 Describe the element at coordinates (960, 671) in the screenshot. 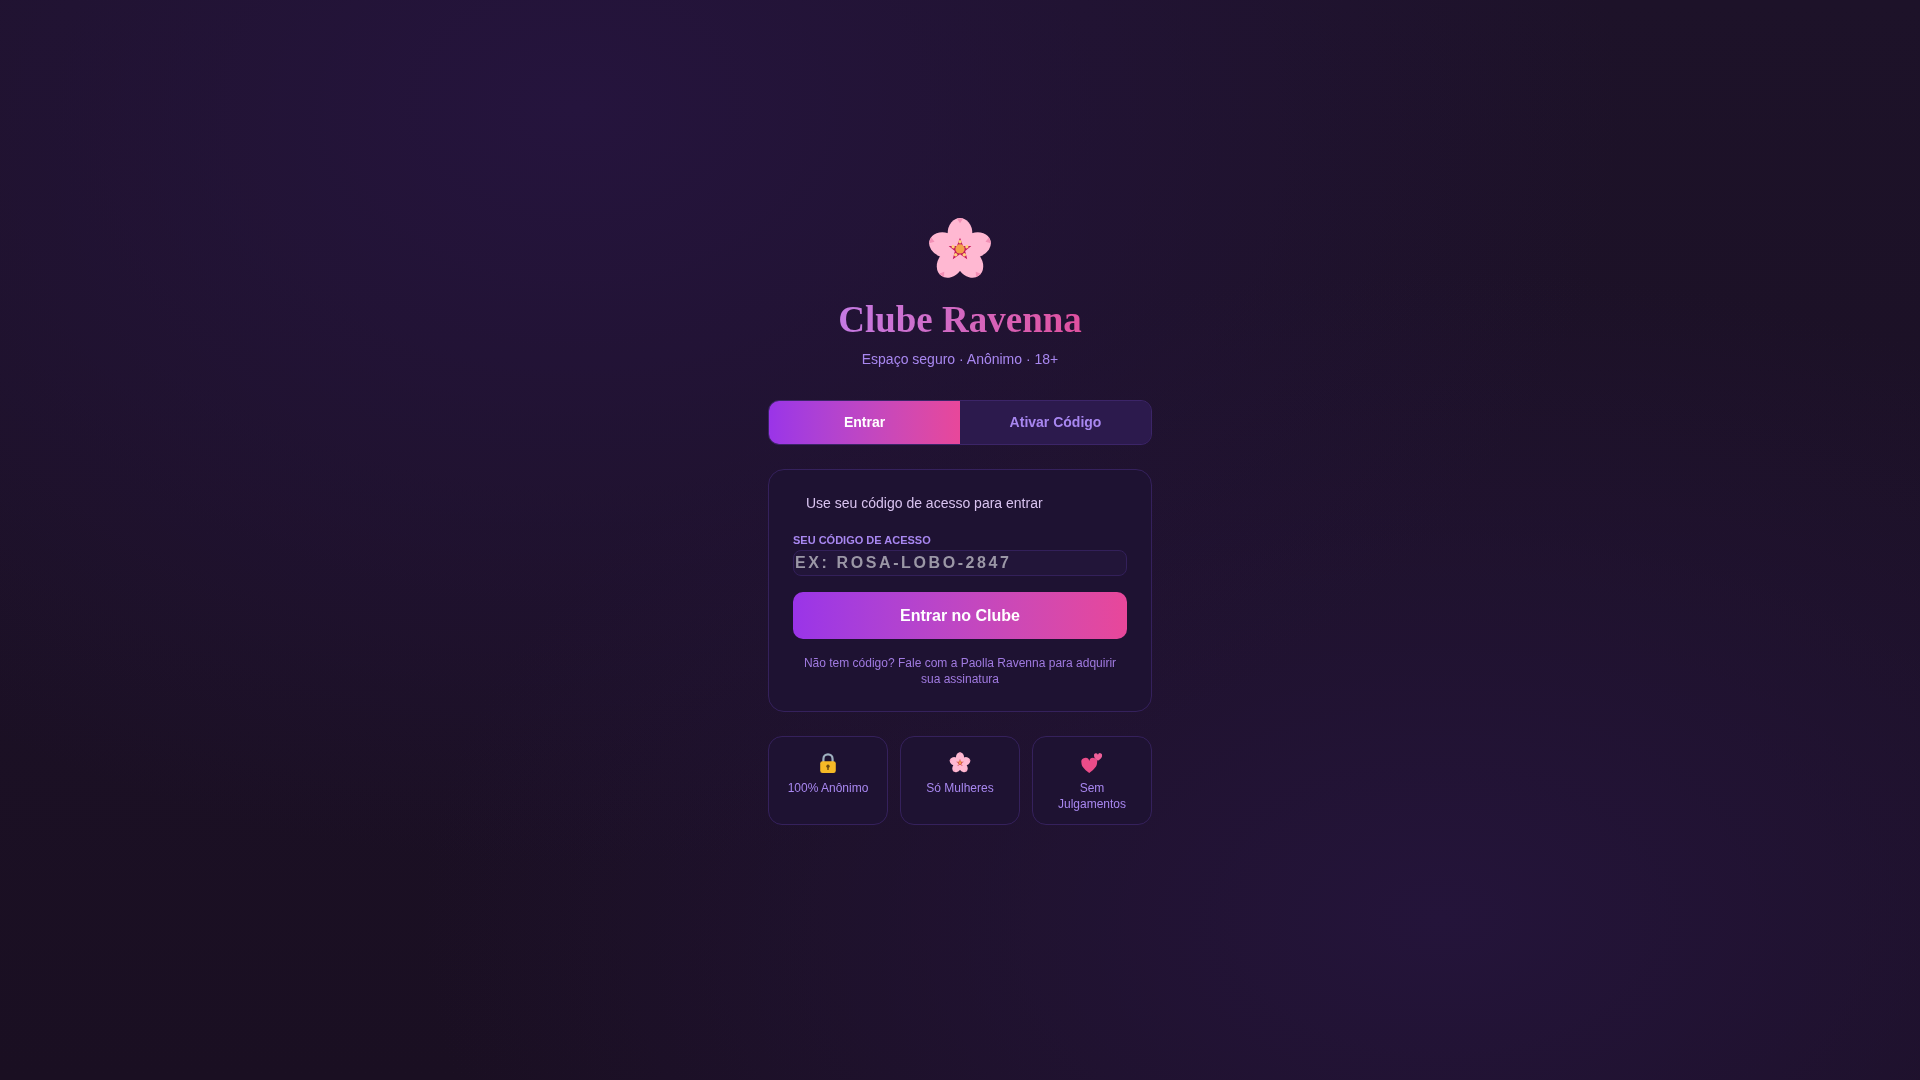

I see `help-text: Não tem código? Fale com a Paolla Ravenna para adquirir sua assinatura` at that location.